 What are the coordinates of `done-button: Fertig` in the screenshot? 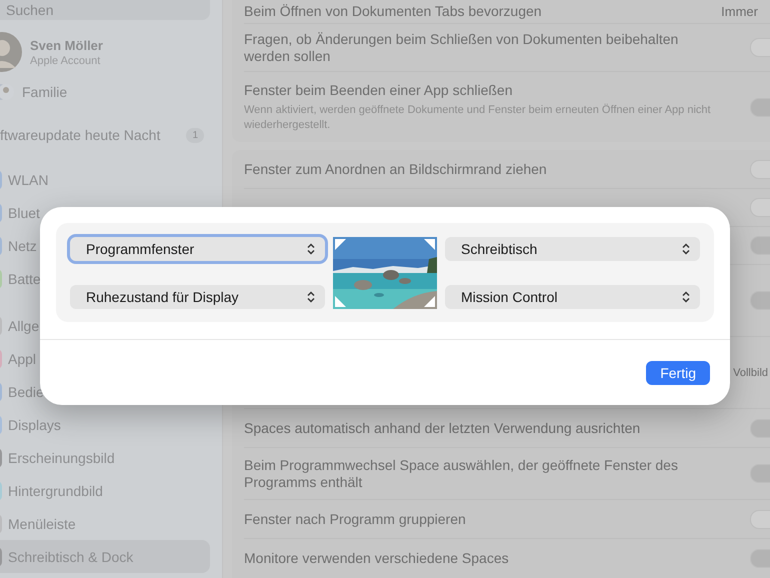 It's located at (678, 373).